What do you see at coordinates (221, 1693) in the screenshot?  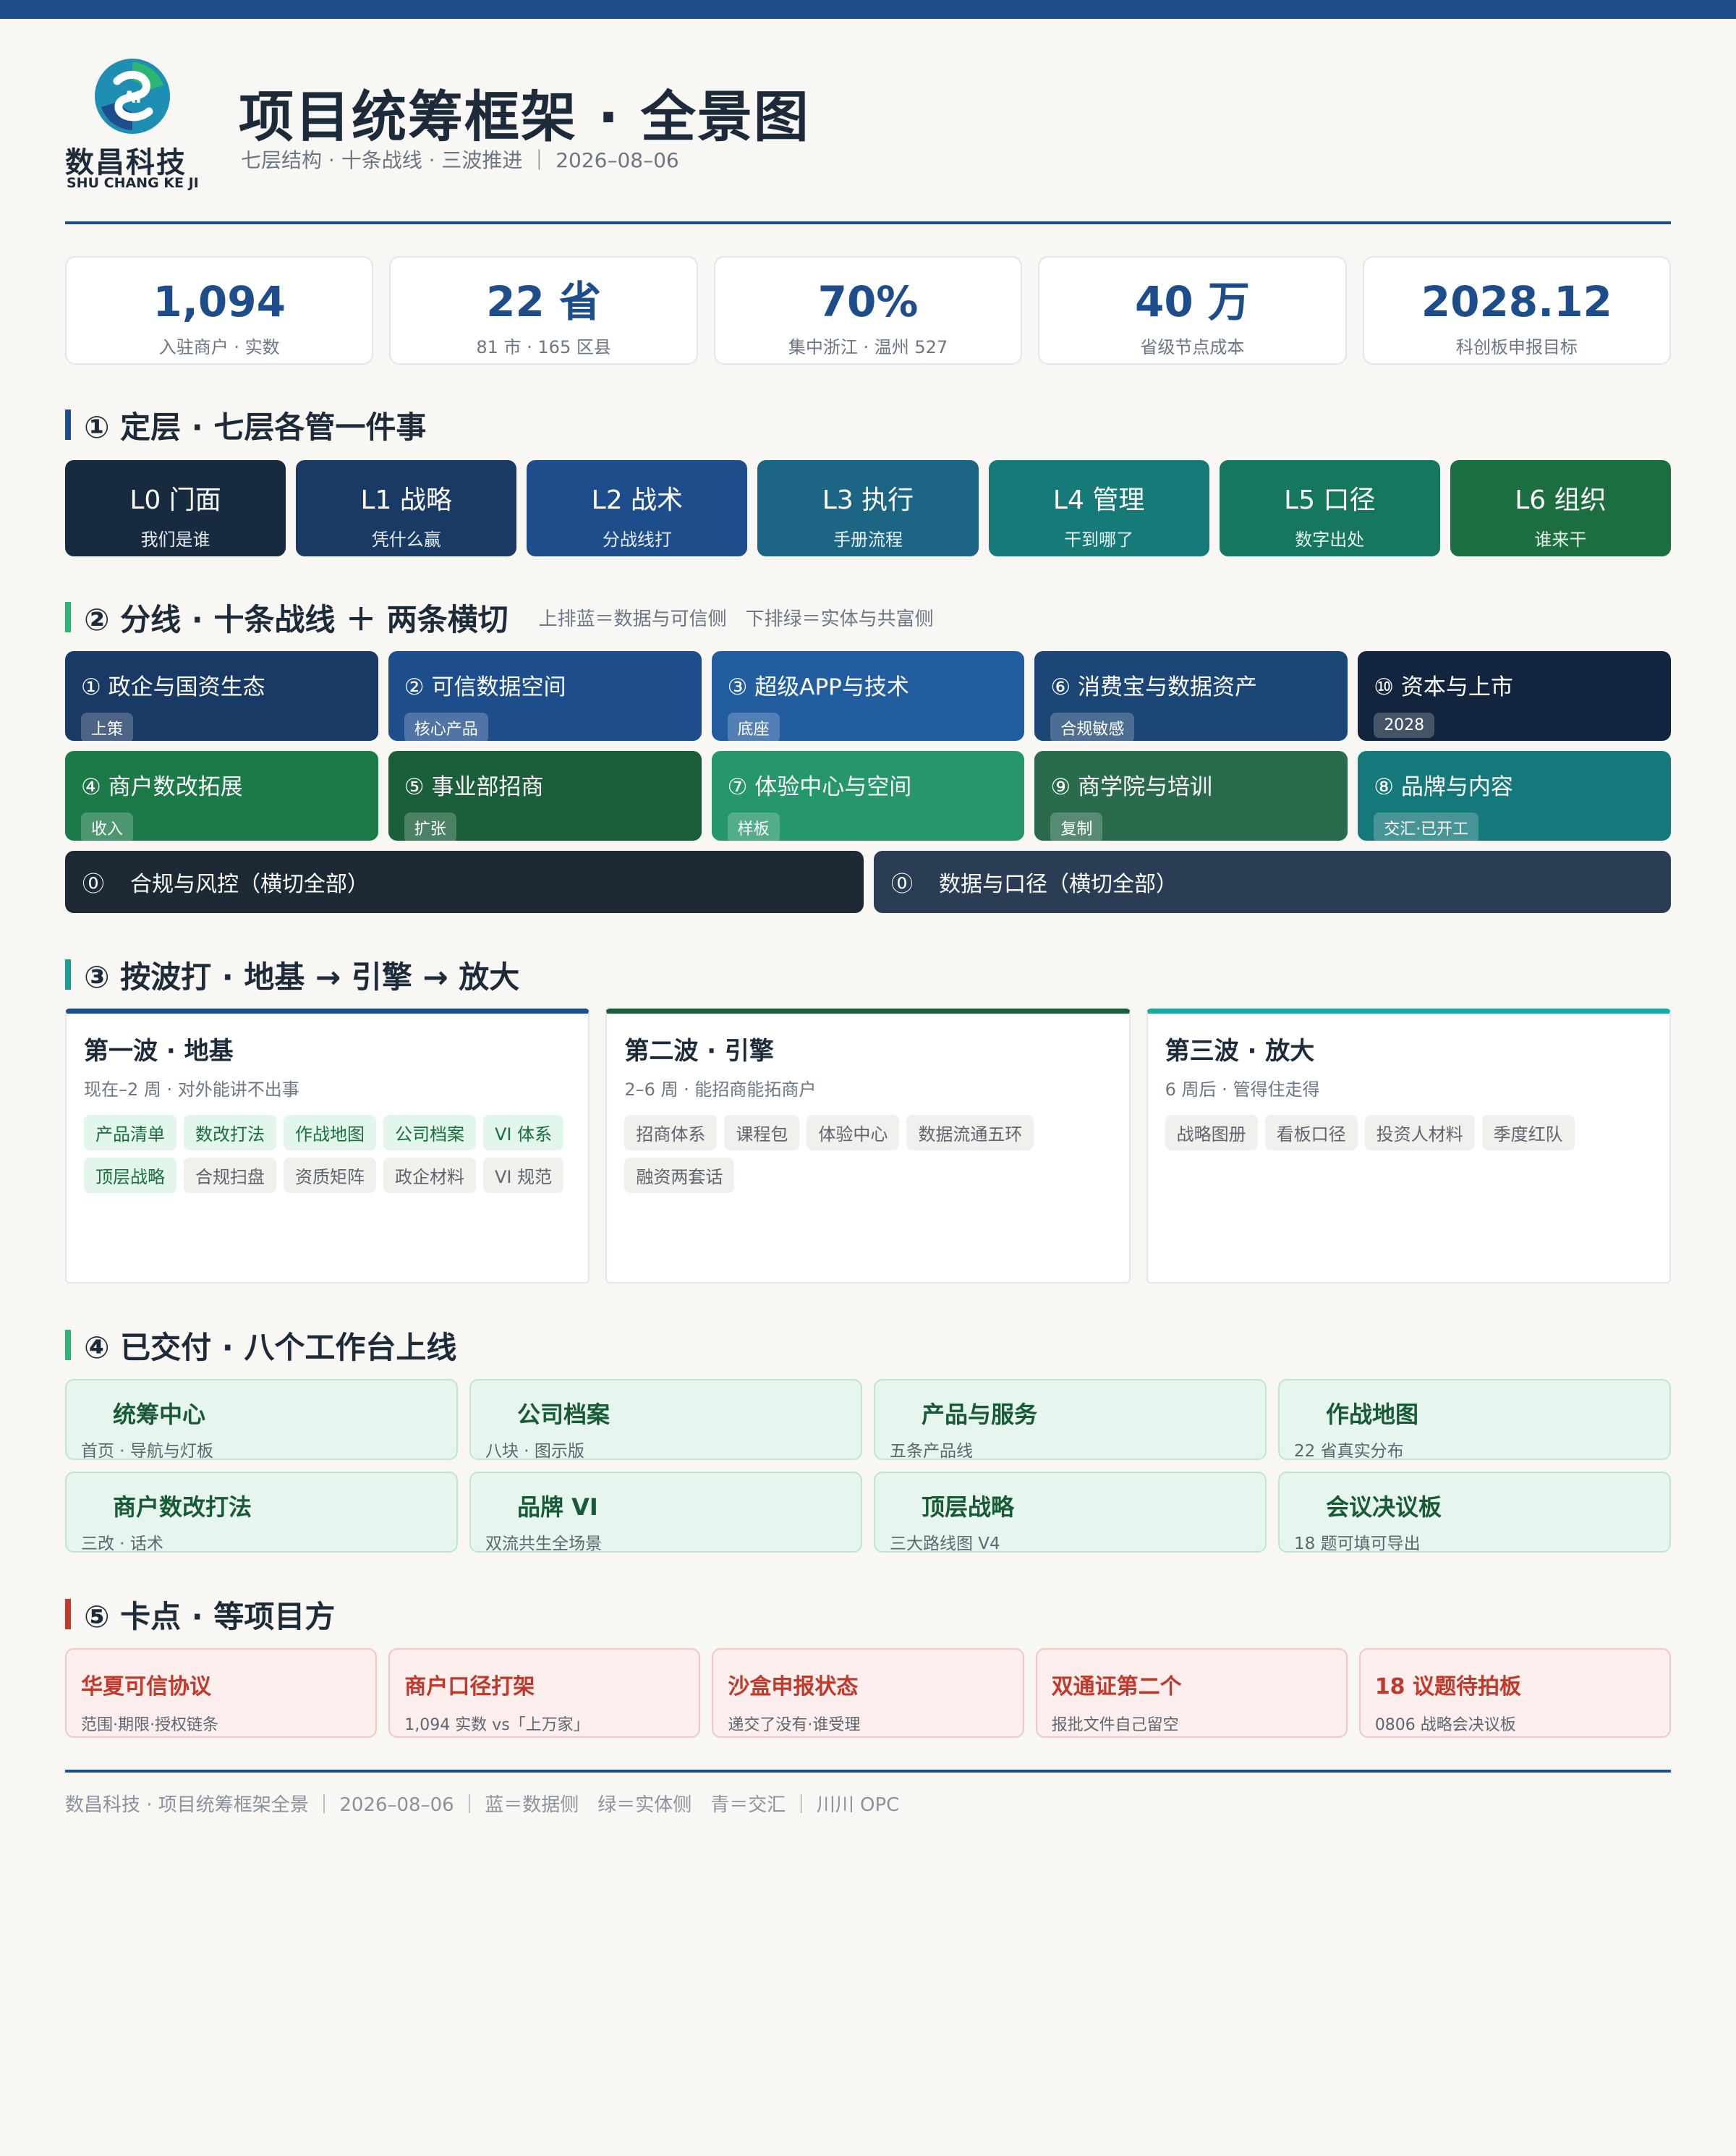 I see `blocker-card: 华夏可信协议 范围·期限·授权链条` at bounding box center [221, 1693].